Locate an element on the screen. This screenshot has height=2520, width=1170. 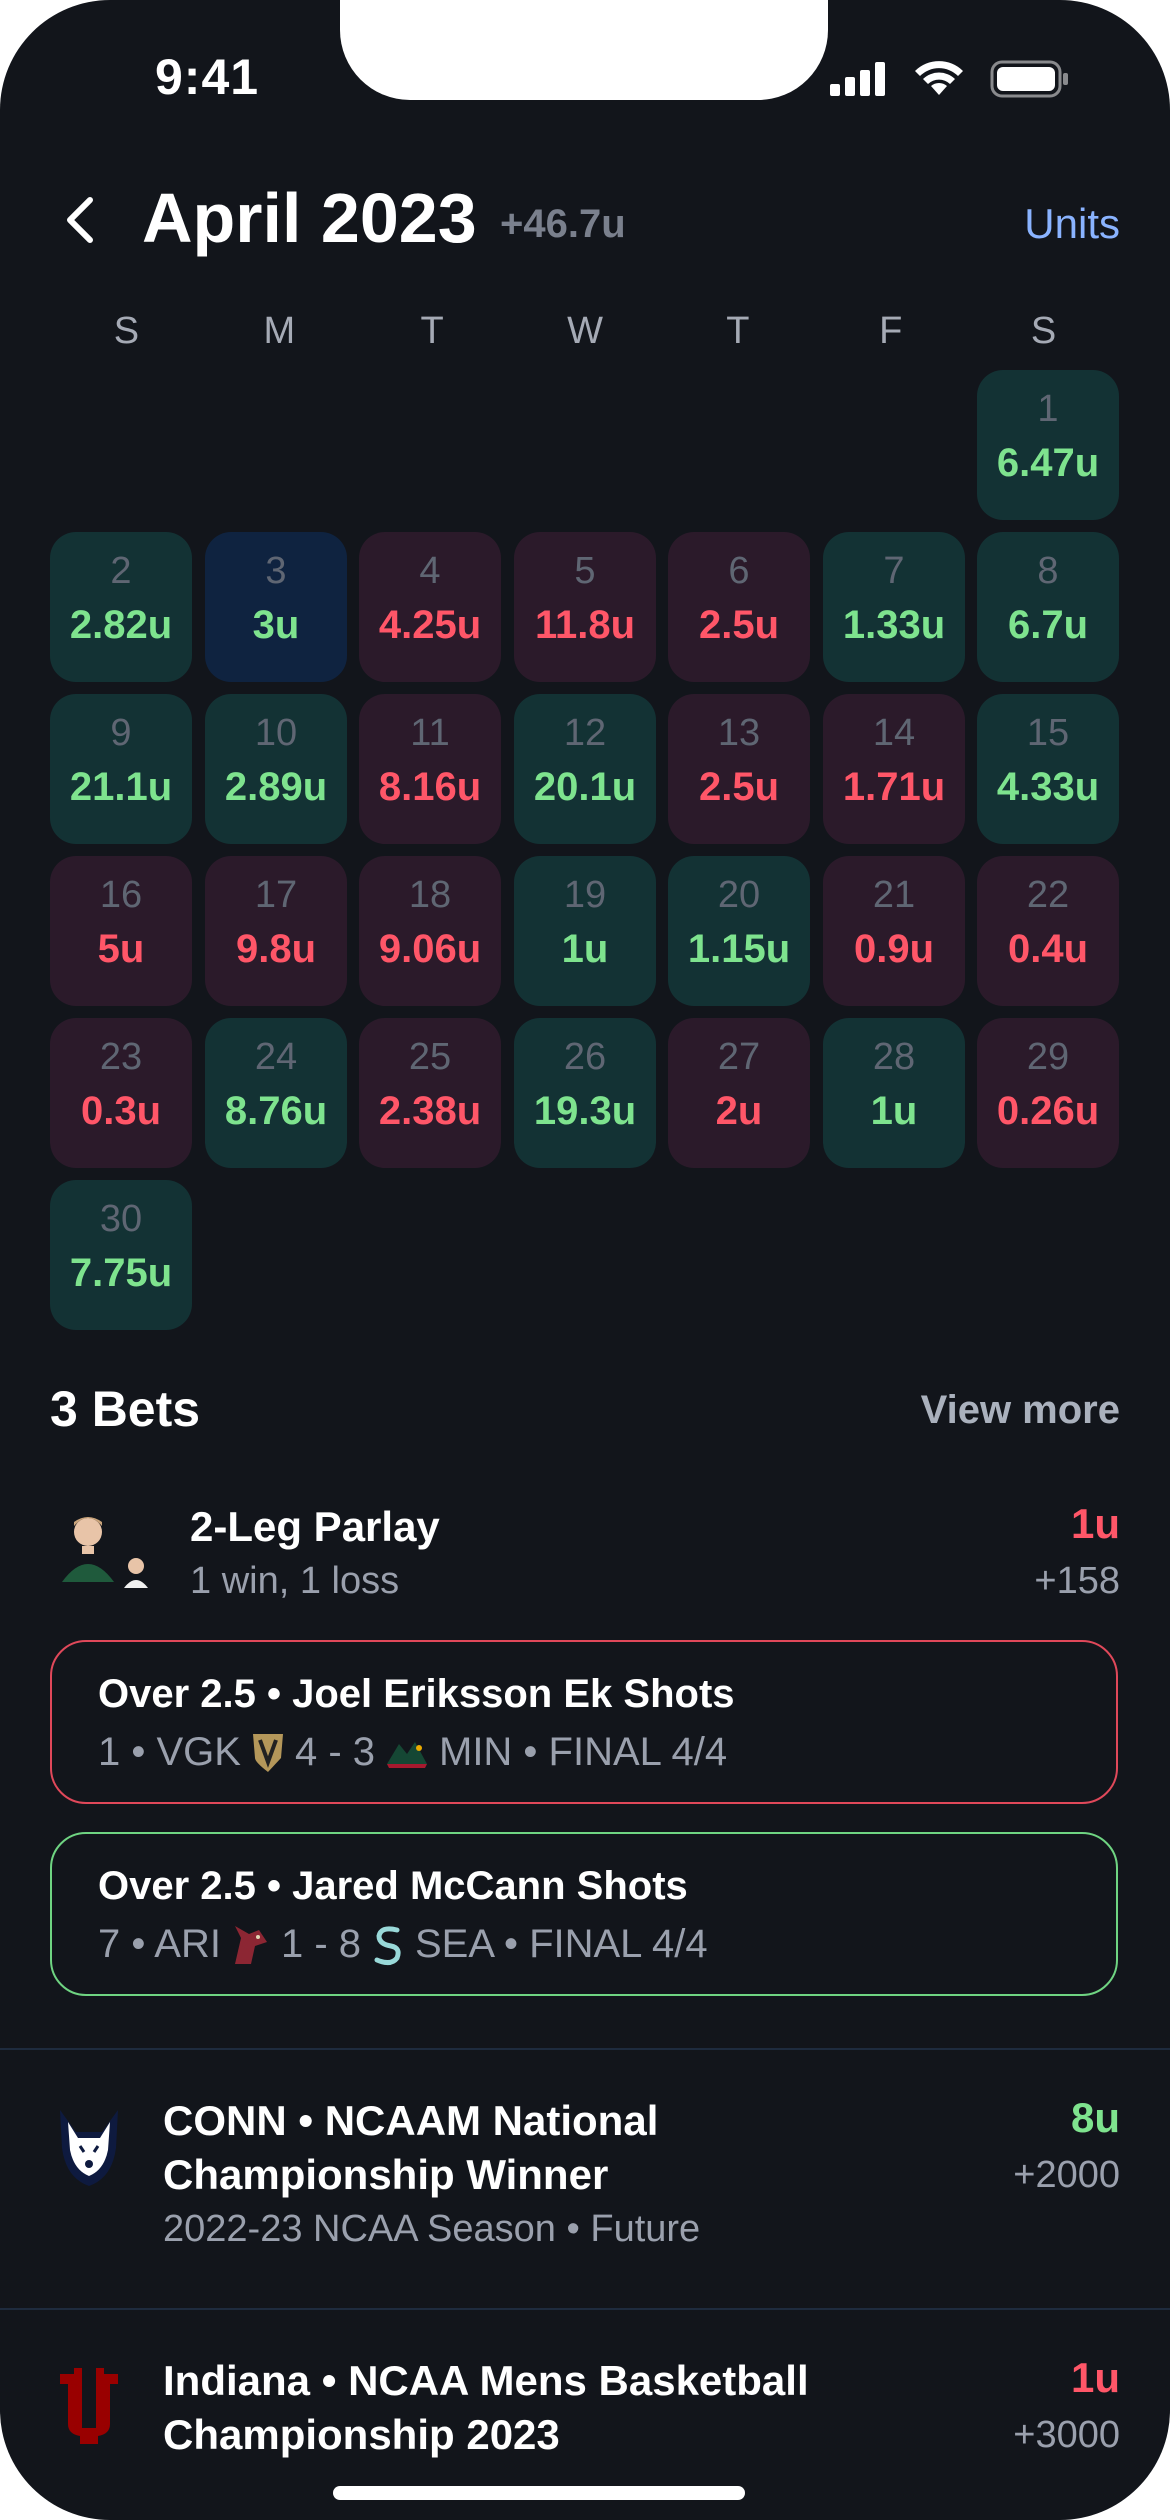
calendar-day-units: 1.71u is located at coordinates (894, 787).